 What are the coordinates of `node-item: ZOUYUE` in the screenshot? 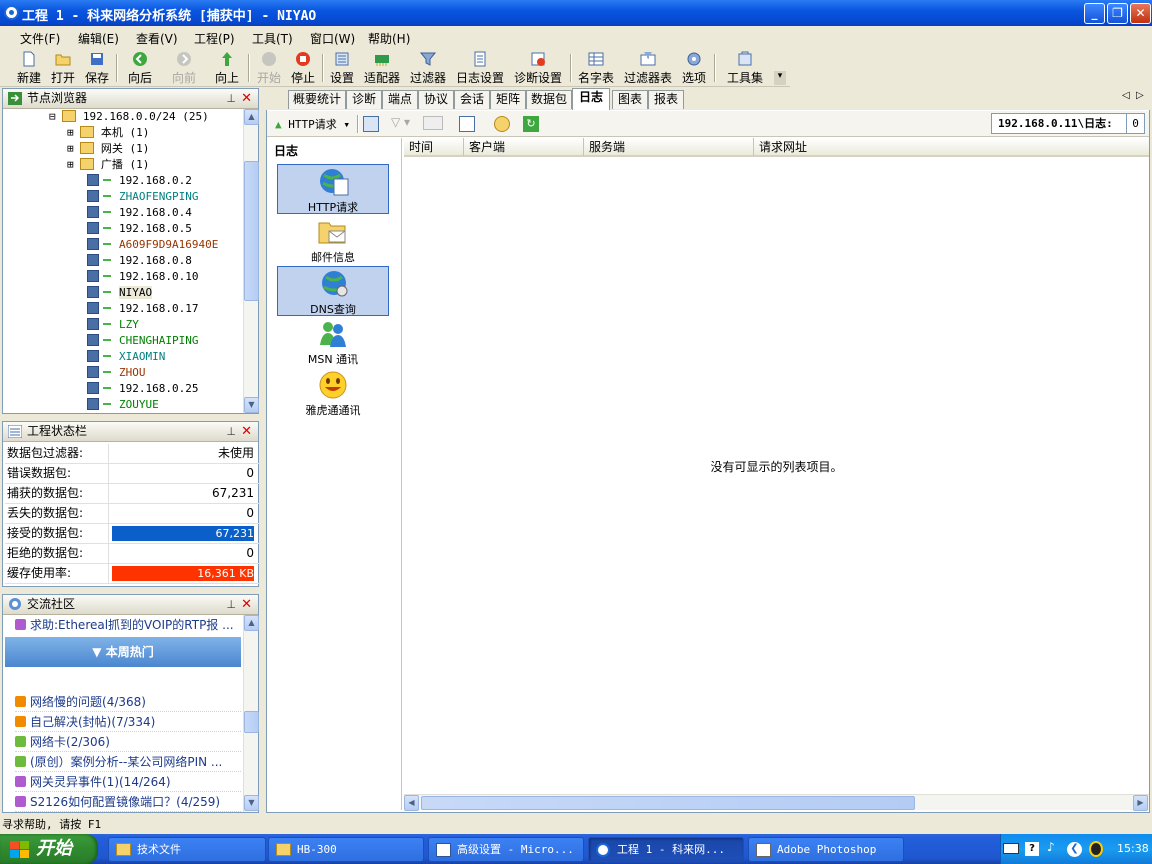 It's located at (123, 405).